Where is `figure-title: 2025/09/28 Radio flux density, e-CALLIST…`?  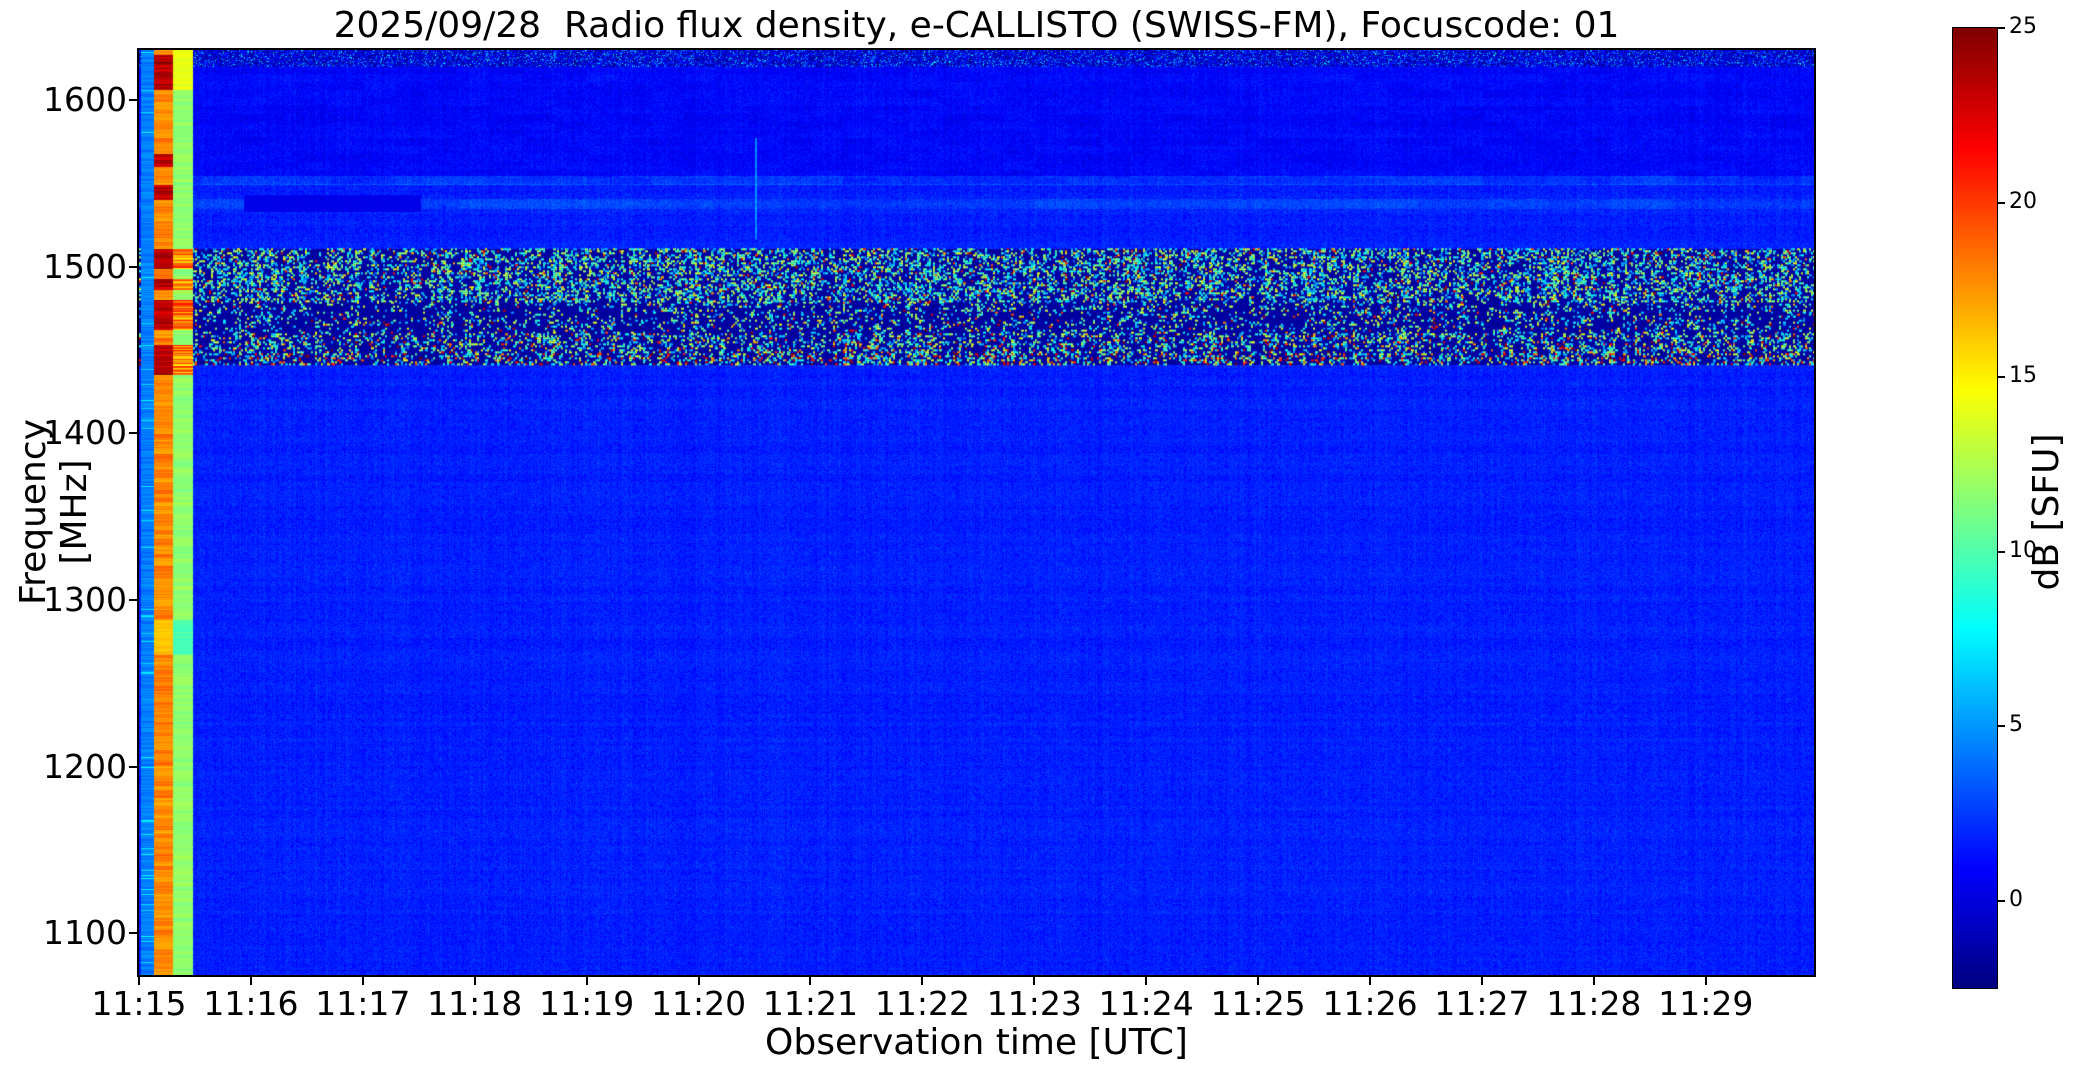
figure-title: 2025/09/28 Radio flux density, e-CALLIST… is located at coordinates (976, 25).